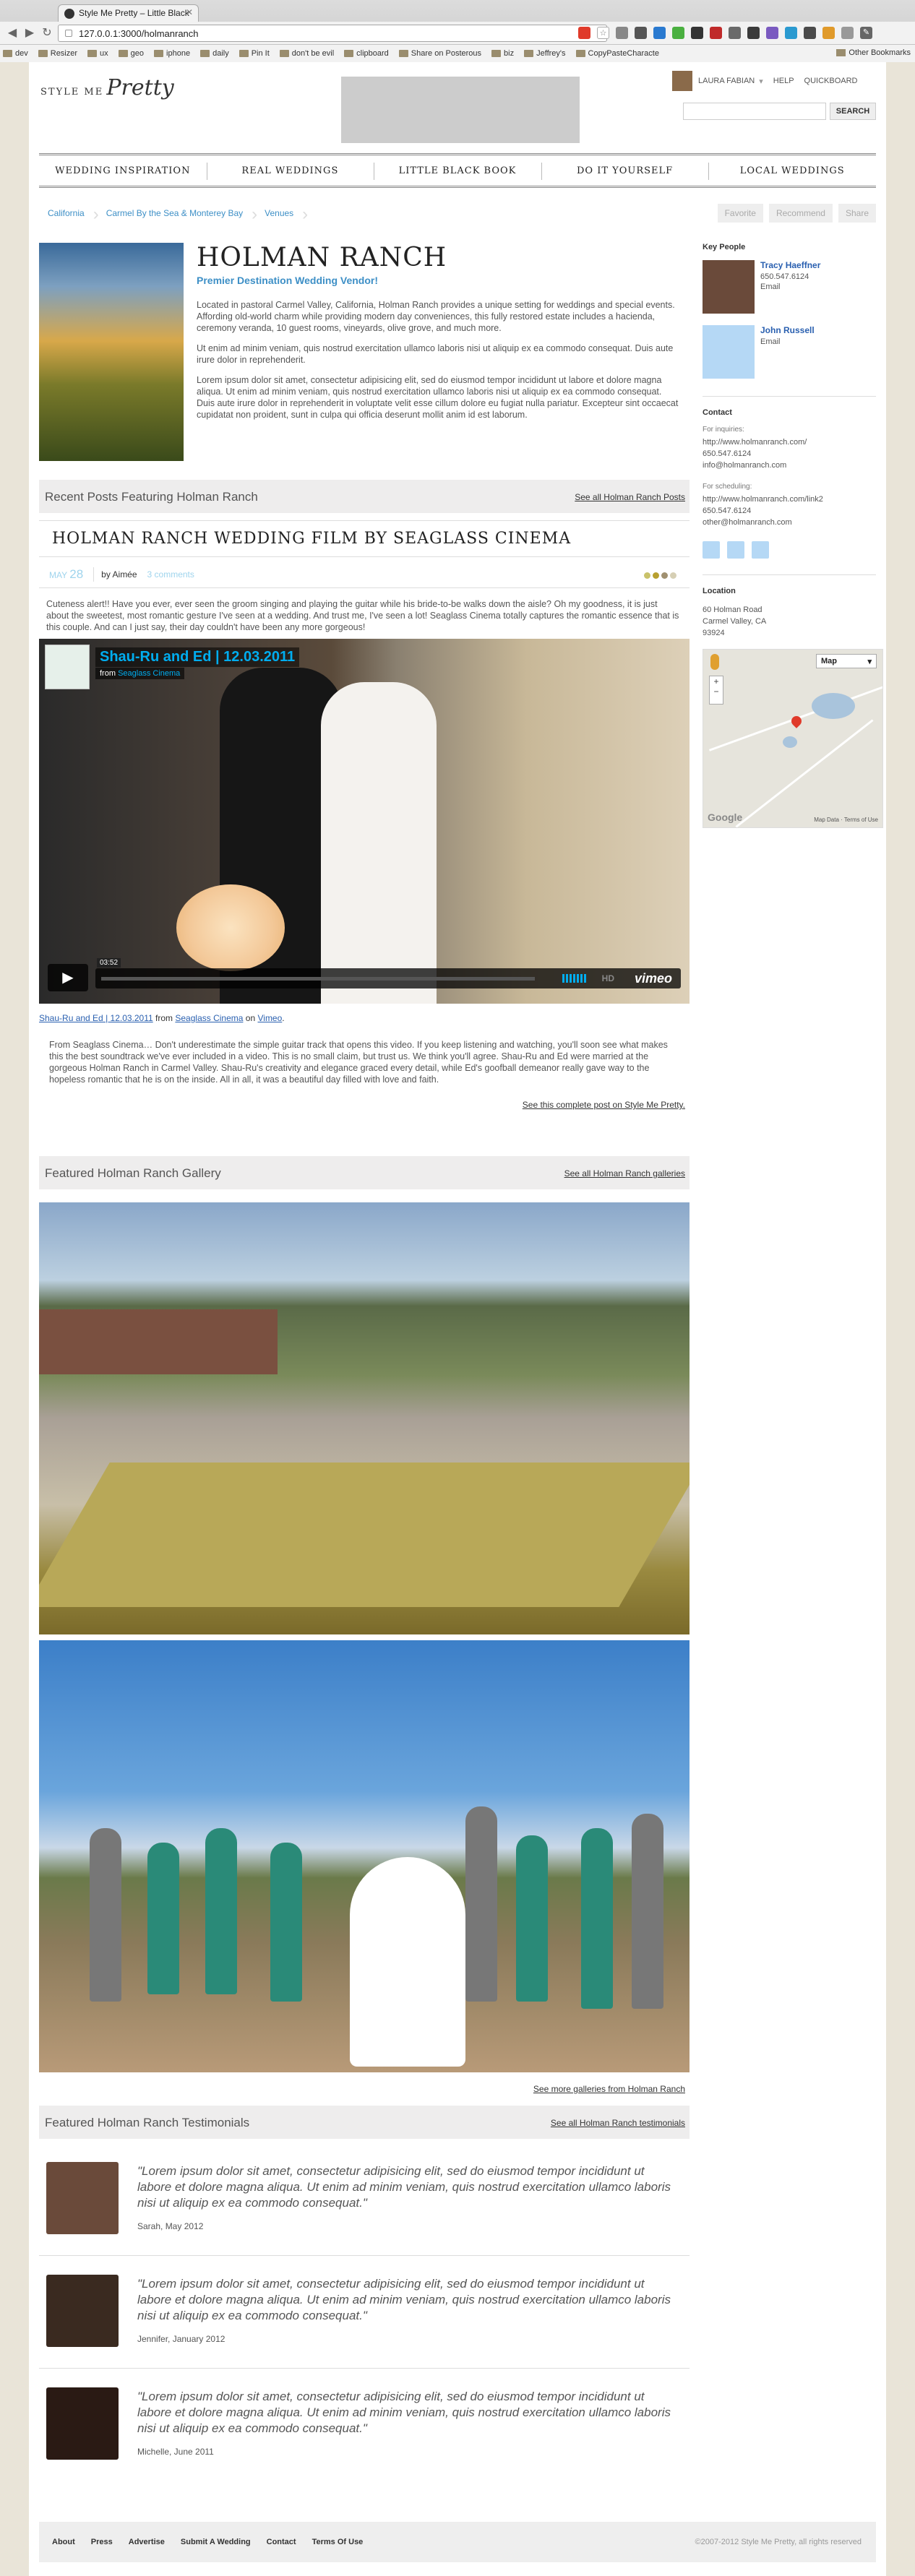 The image size is (915, 2576). I want to click on play-icon: ▶, so click(68, 977).